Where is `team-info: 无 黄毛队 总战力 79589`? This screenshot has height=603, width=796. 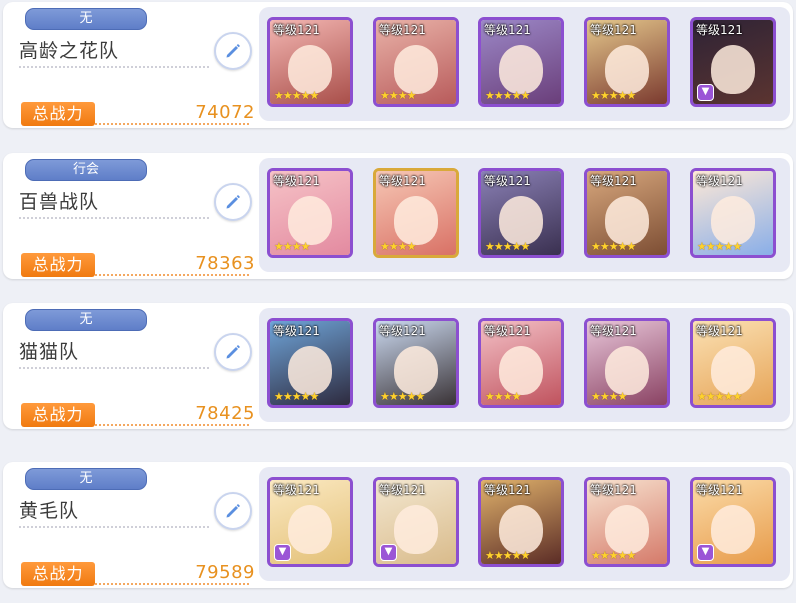 team-info: 无 黄毛队 总战力 79589 is located at coordinates (132, 525).